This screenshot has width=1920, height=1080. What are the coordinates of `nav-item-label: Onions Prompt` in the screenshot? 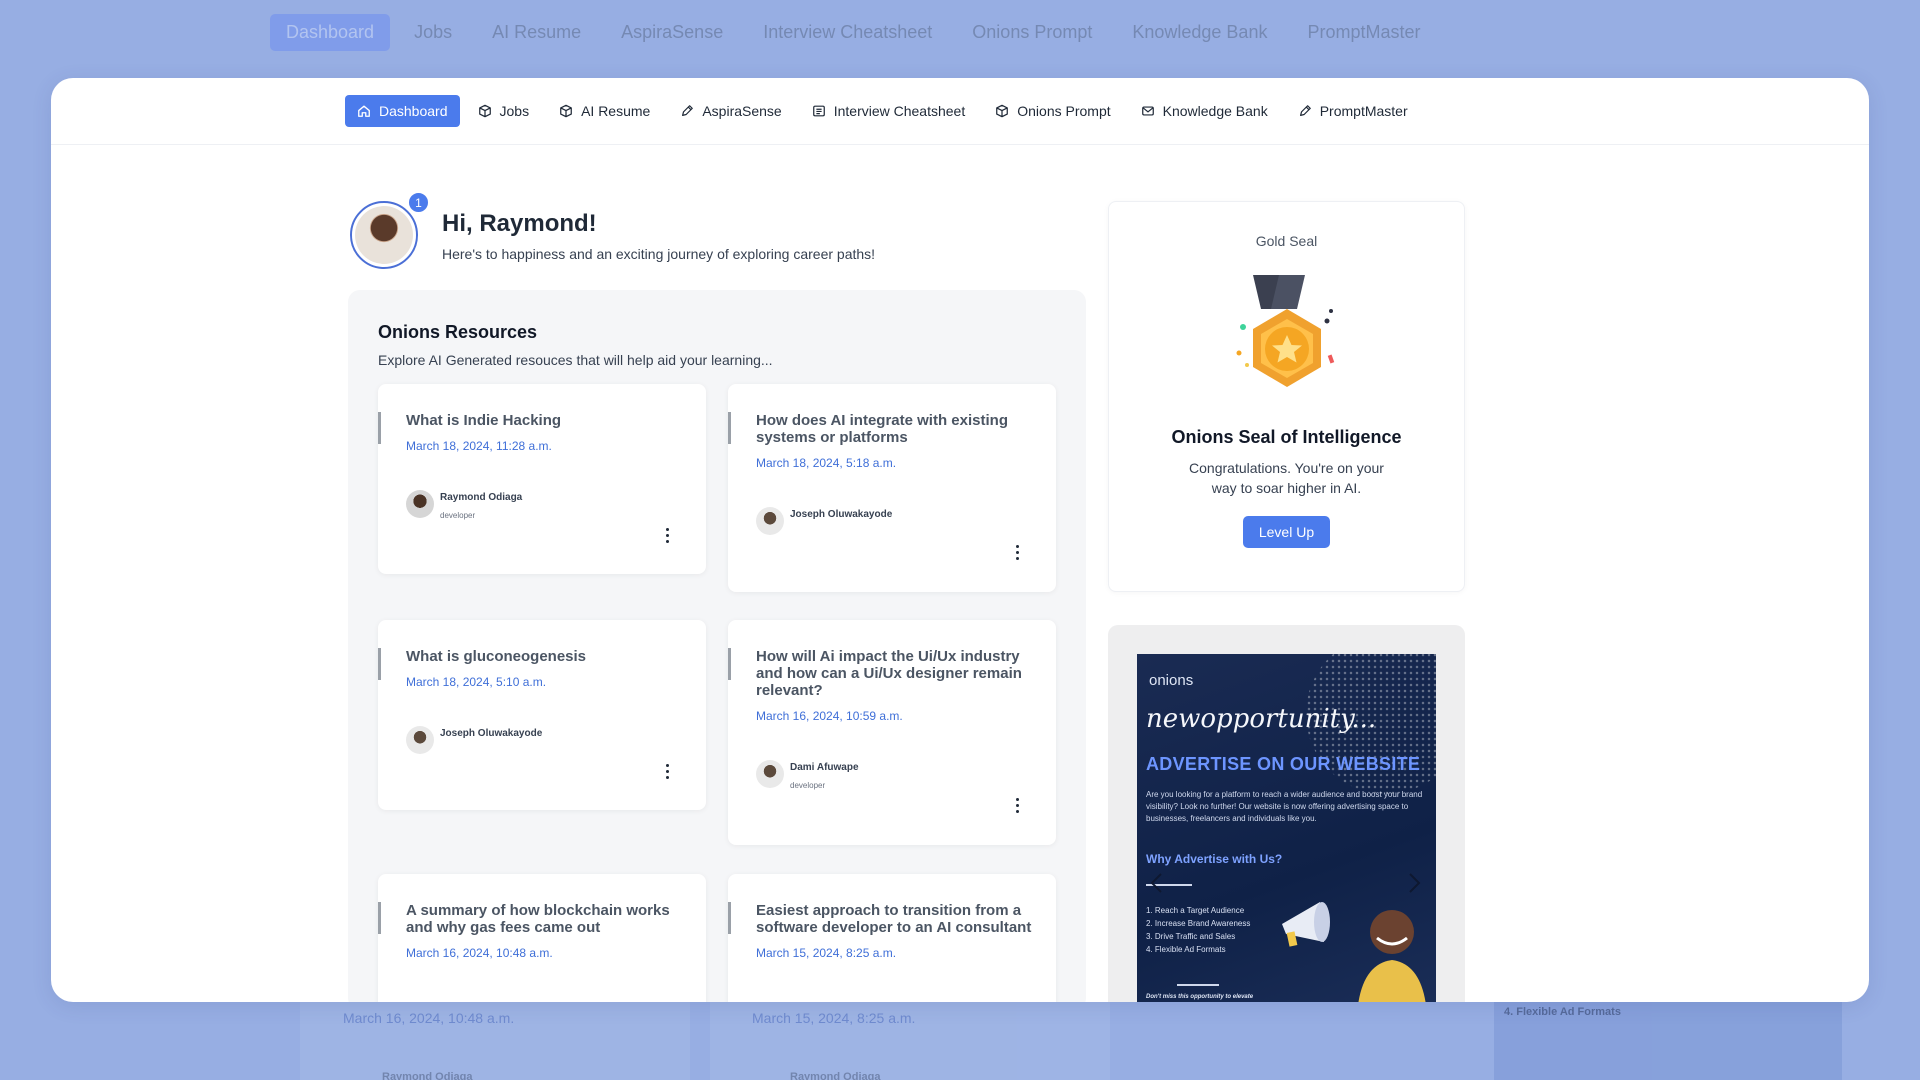 It's located at (1064, 111).